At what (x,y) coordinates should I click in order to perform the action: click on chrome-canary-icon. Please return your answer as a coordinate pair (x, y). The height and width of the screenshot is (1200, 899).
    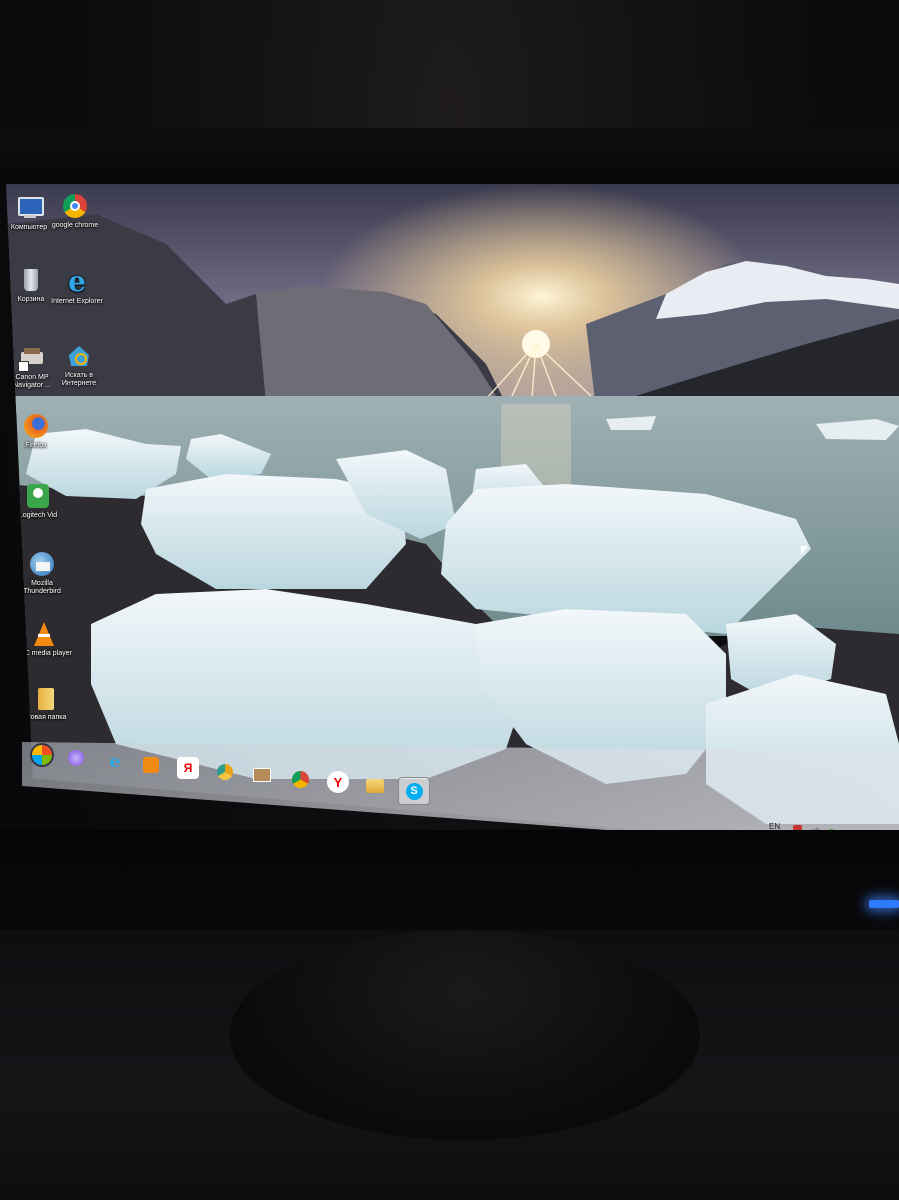
    Looking at the image, I should click on (225, 772).